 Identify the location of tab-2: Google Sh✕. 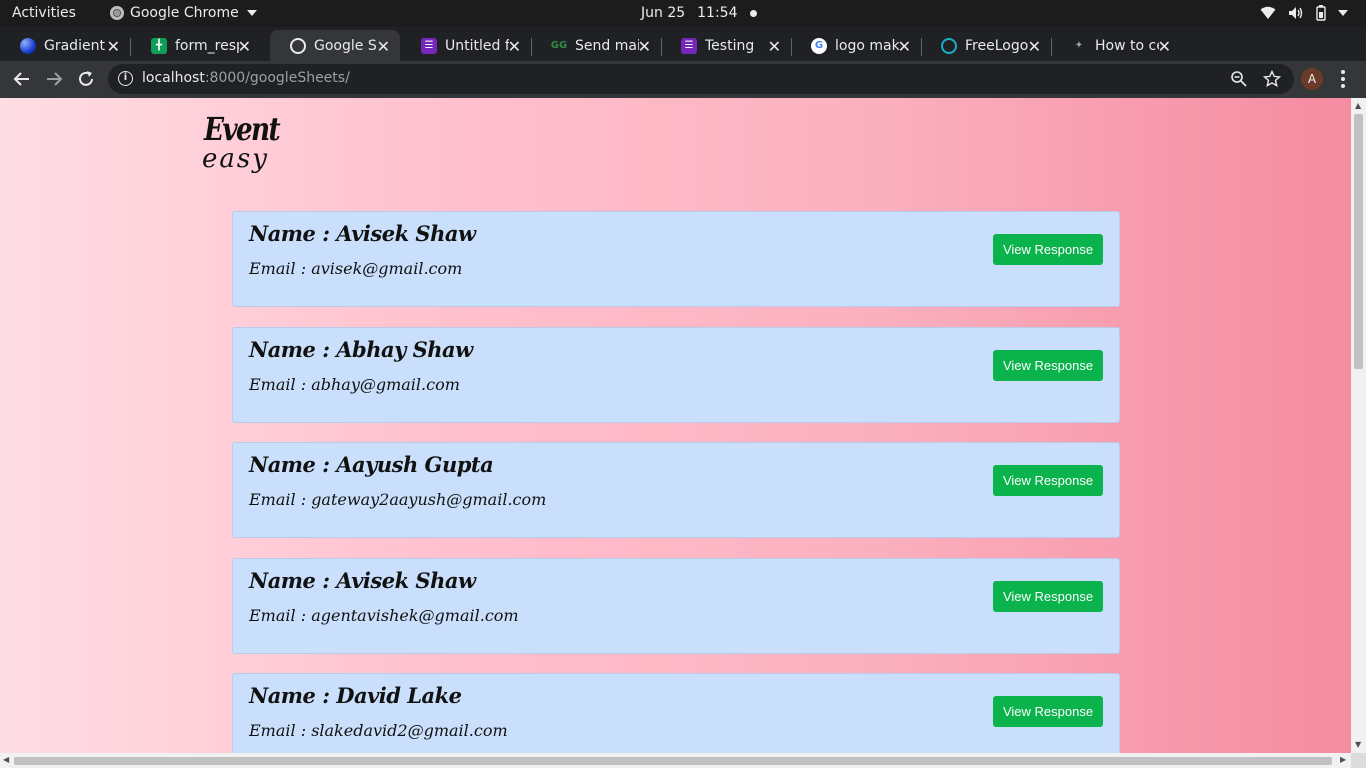
(335, 45).